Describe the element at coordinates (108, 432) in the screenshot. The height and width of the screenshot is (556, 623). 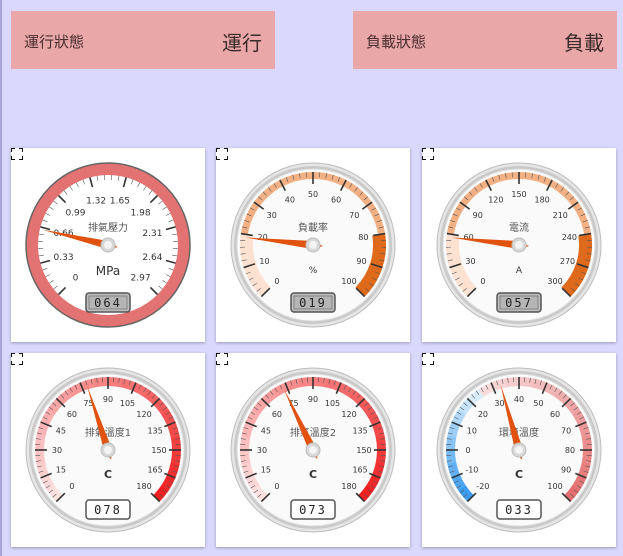
I see `gauge-title: 排氣溫度1` at that location.